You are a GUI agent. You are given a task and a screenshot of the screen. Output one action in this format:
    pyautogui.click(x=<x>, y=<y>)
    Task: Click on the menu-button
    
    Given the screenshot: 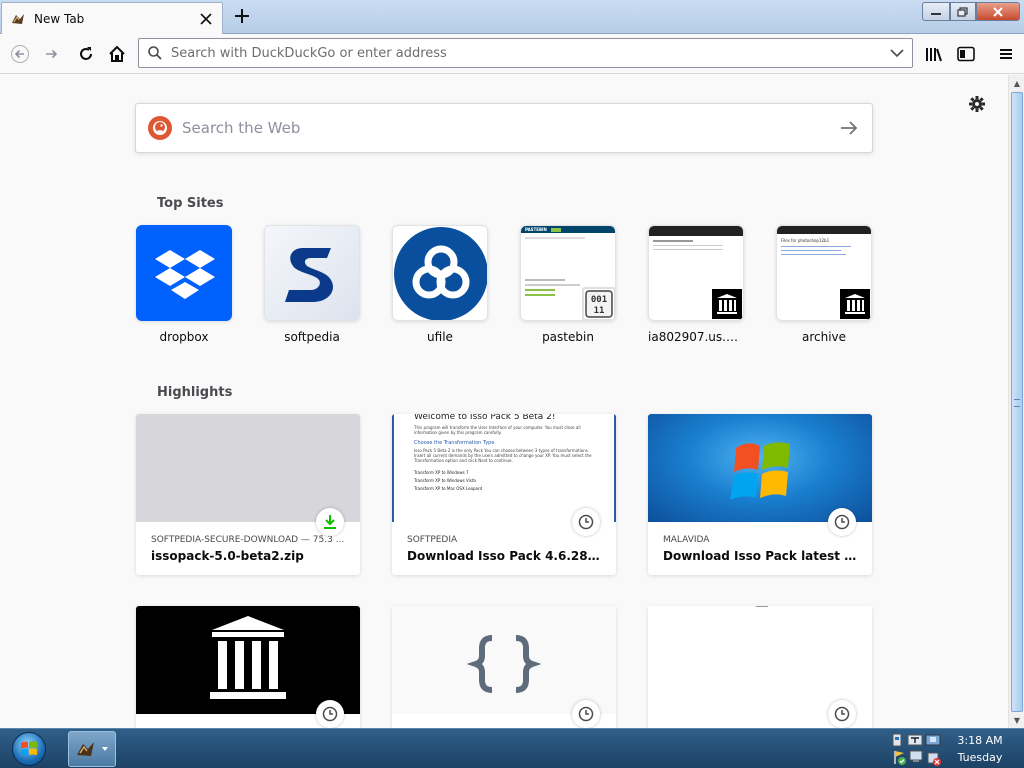 What is the action you would take?
    pyautogui.click(x=1006, y=54)
    